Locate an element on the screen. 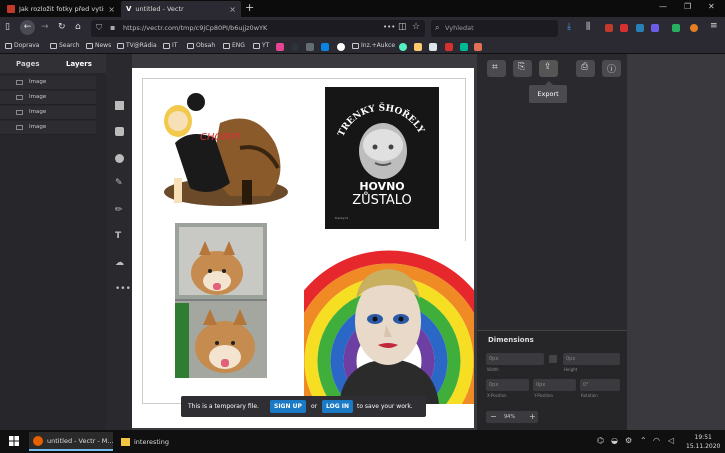 The height and width of the screenshot is (453, 725). tab-pages: Pages is located at coordinates (28, 64).